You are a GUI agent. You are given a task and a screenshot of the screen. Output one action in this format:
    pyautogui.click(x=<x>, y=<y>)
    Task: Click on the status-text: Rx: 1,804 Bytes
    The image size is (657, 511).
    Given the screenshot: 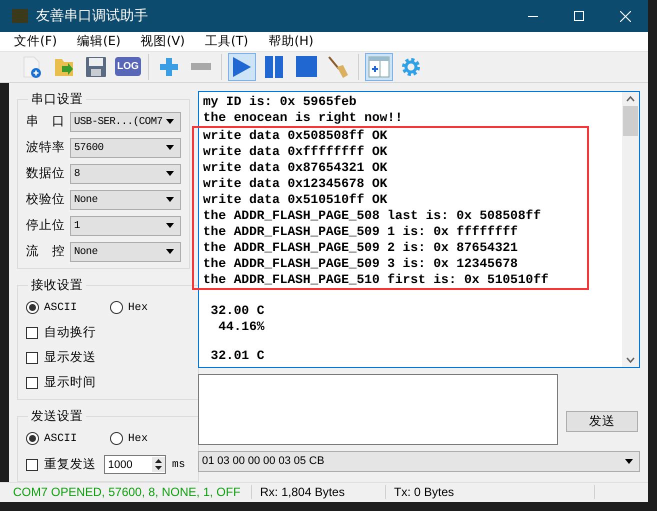 What is the action you would take?
    pyautogui.click(x=319, y=492)
    